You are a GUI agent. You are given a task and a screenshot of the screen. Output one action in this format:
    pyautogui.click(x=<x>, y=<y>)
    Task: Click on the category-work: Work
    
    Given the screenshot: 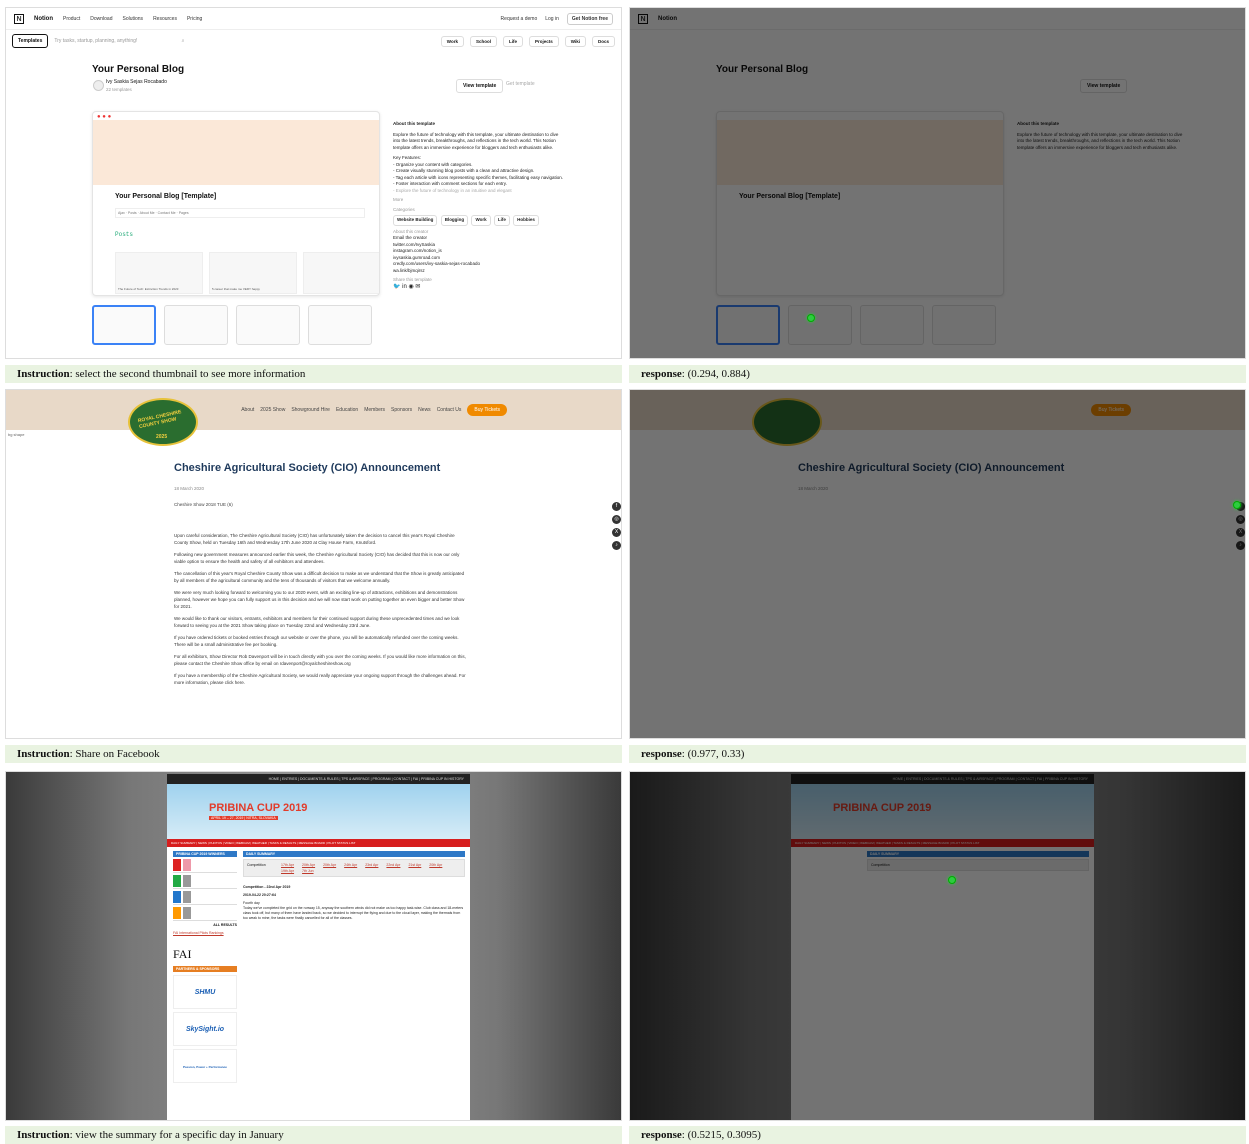 What is the action you would take?
    pyautogui.click(x=452, y=41)
    